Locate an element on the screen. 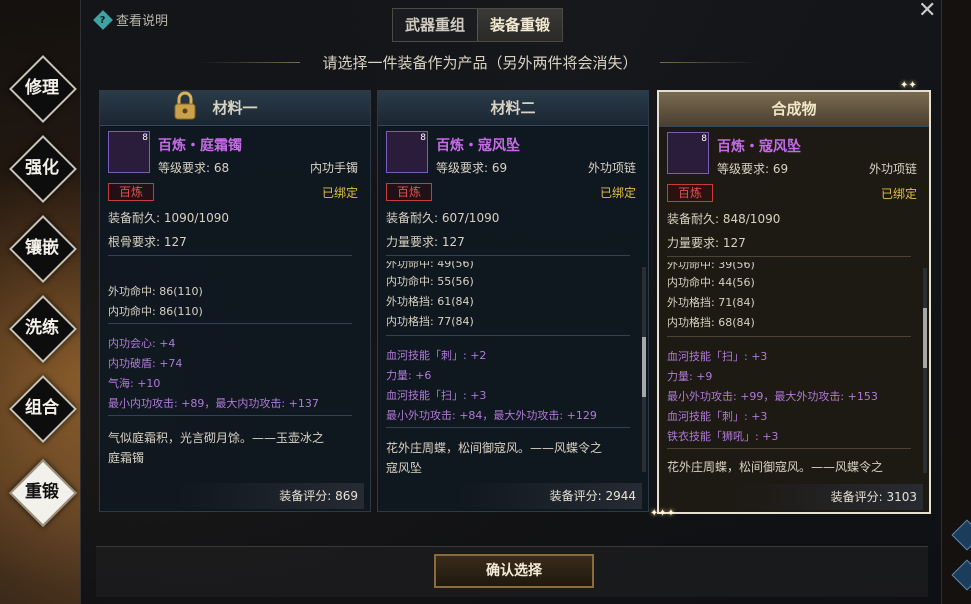 Image resolution: width=971 pixels, height=604 pixels. attr-line: 内功格挡: 77(84) is located at coordinates (430, 321).